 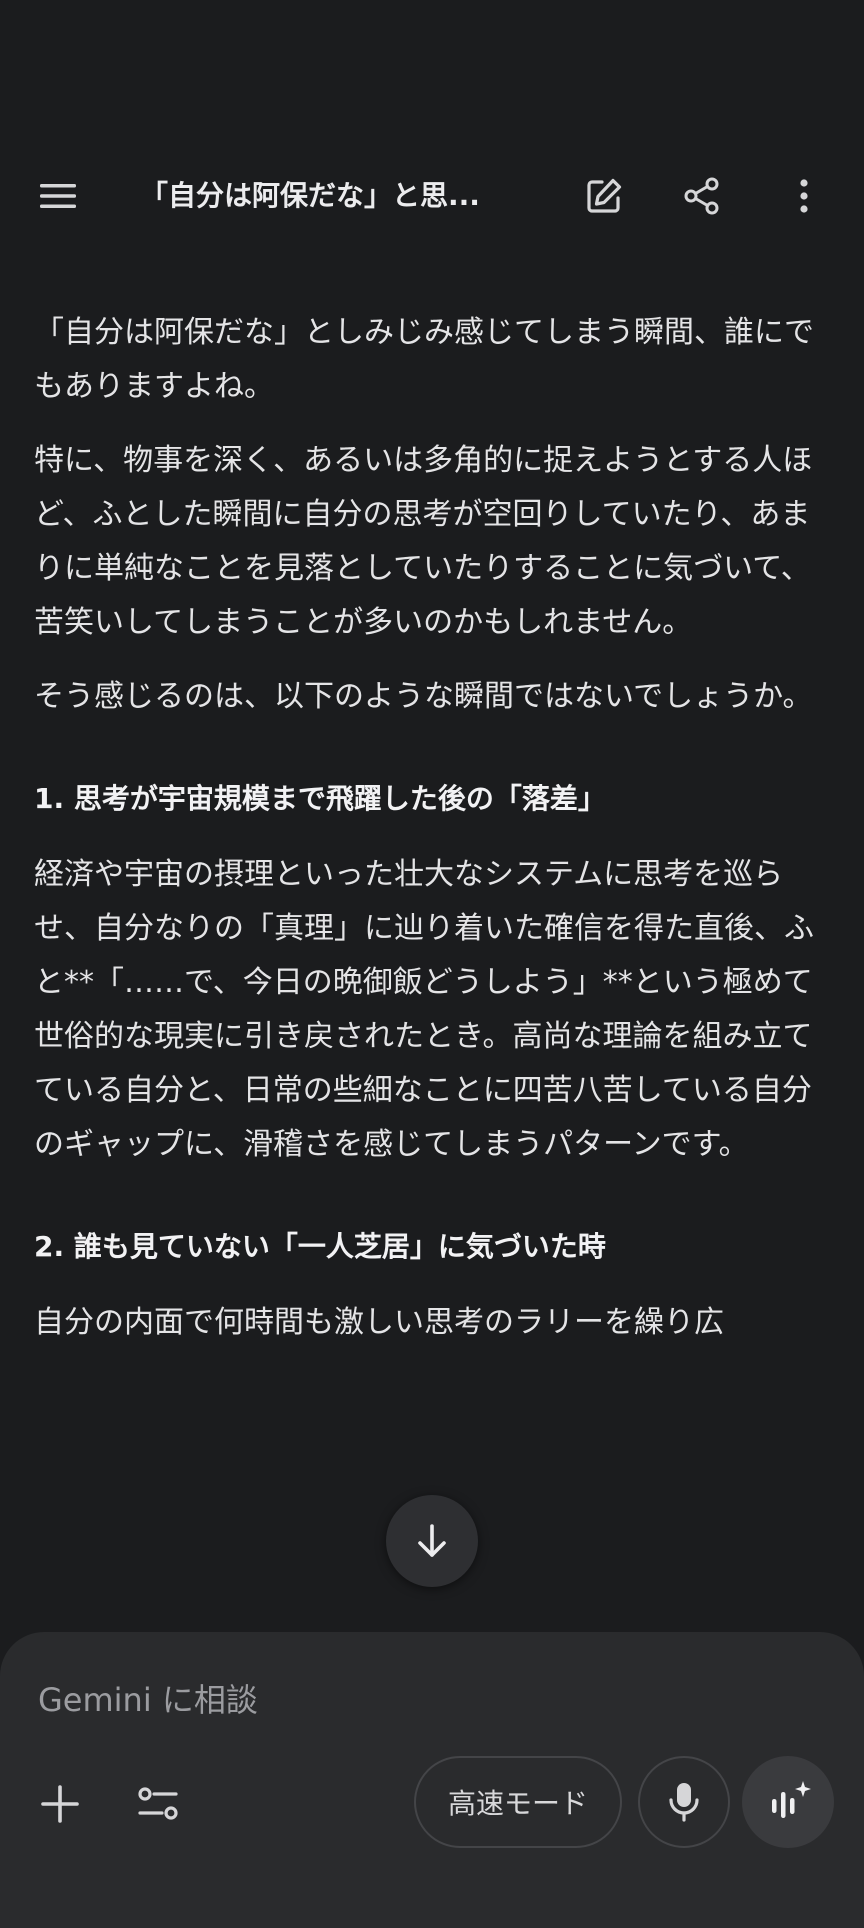 What do you see at coordinates (424, 359) in the screenshot?
I see `paragraph-intro: 「自分は阿保だな」としみじみ感じてしまう瞬間、誰にでもありますよね。` at bounding box center [424, 359].